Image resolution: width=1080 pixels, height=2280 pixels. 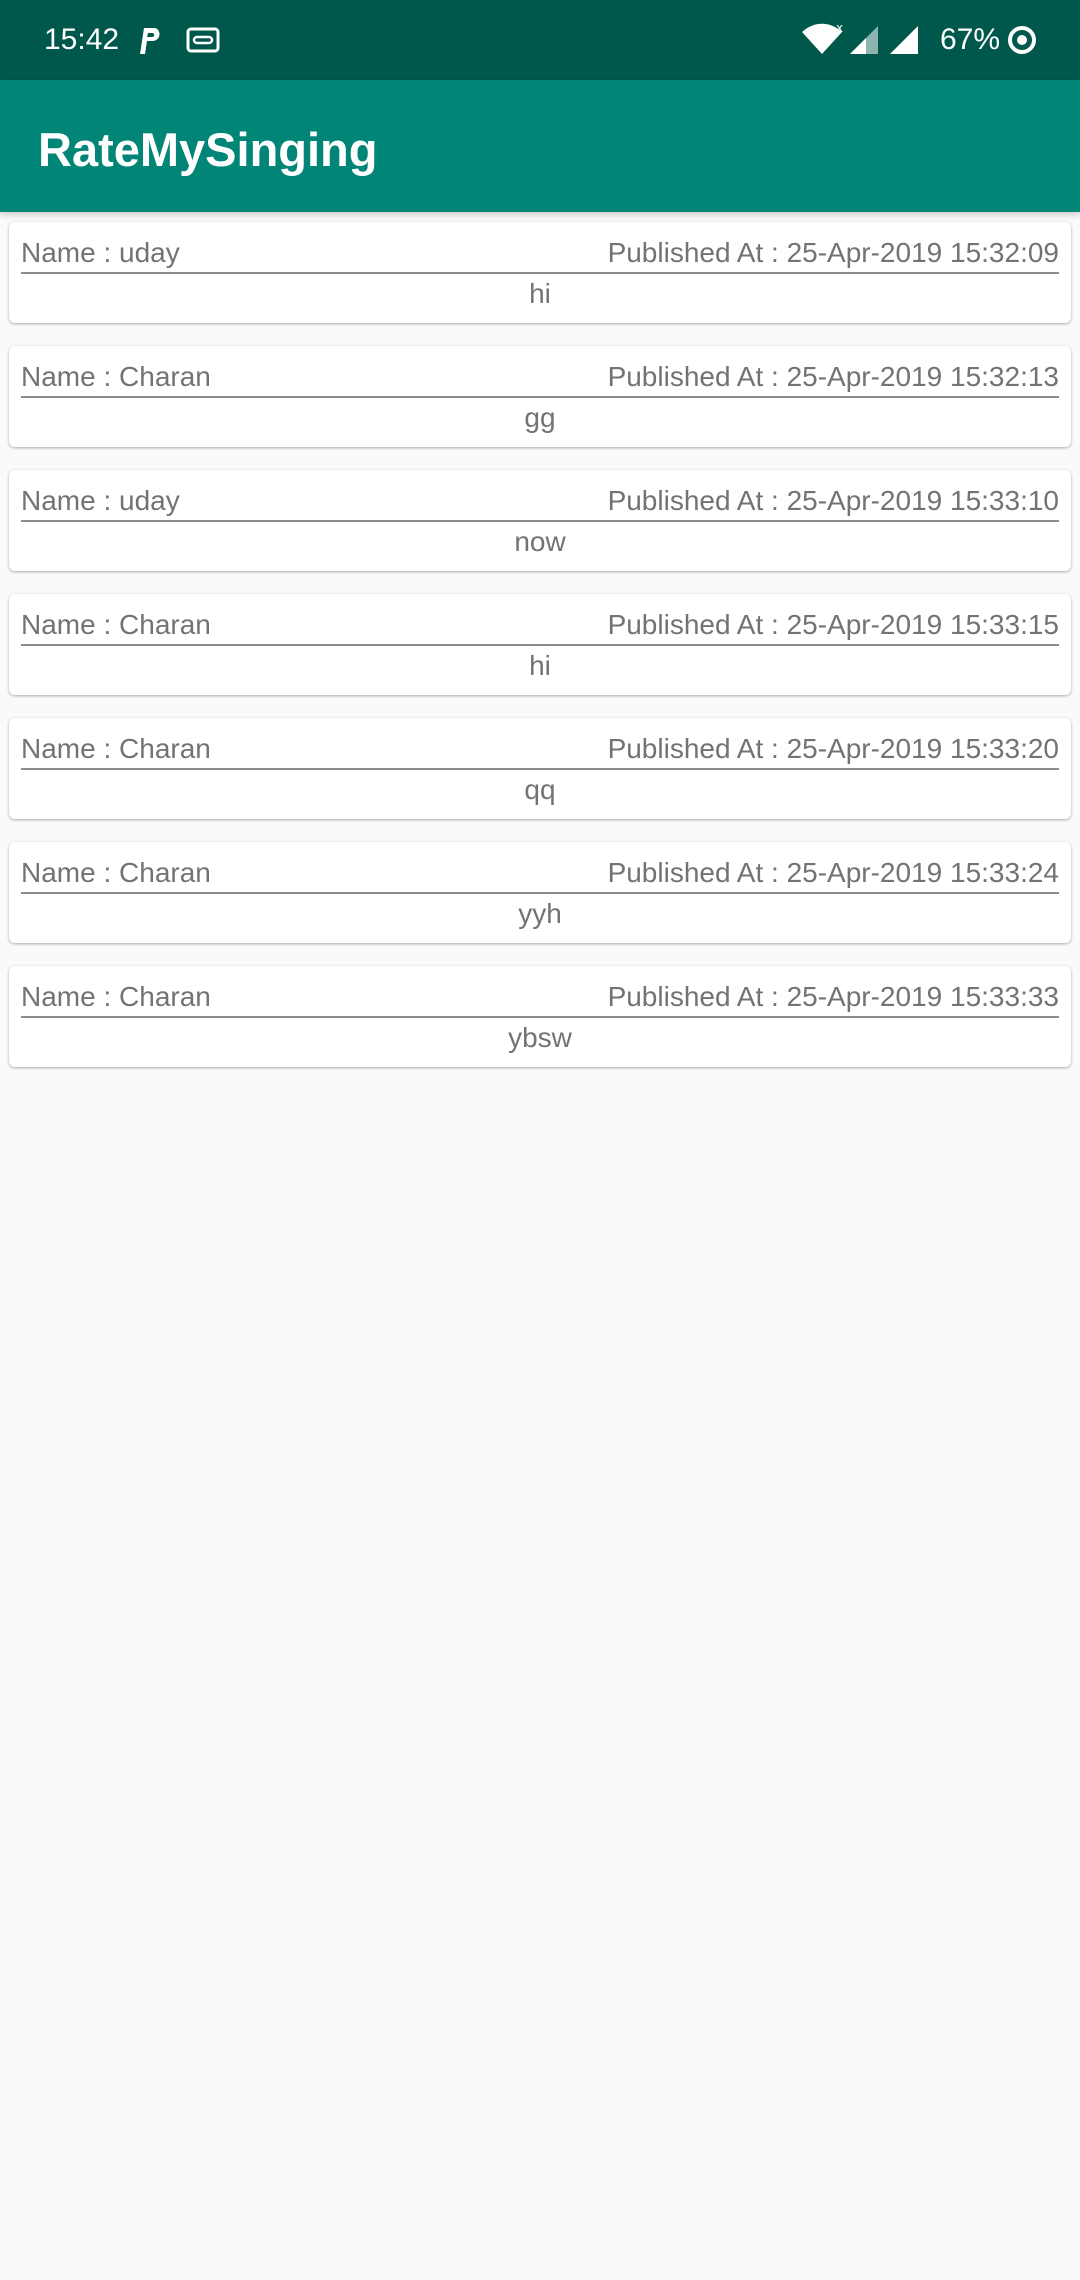 I want to click on message-text: qq, so click(x=540, y=789).